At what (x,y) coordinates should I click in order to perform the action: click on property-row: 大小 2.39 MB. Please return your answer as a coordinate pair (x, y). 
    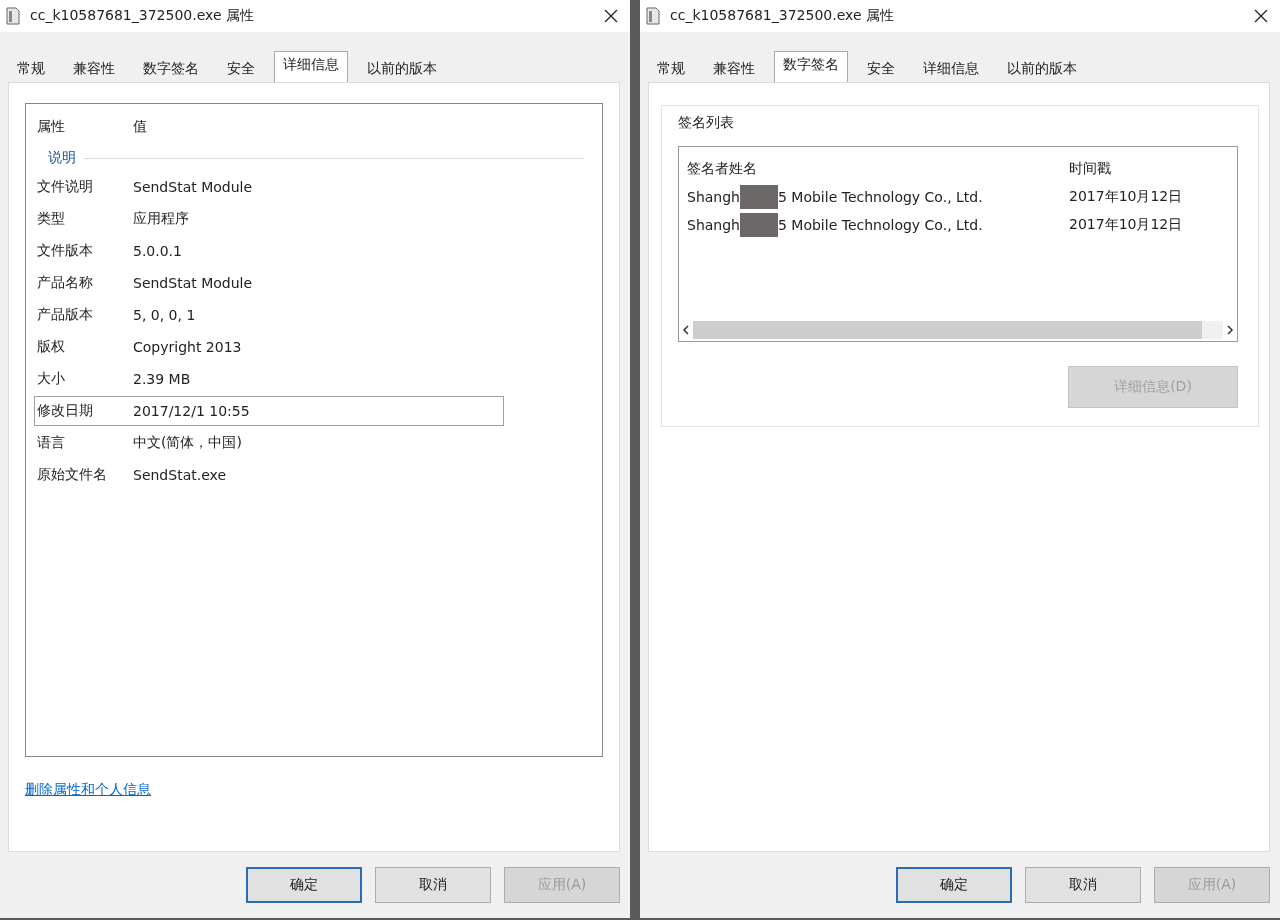
    Looking at the image, I should click on (269, 379).